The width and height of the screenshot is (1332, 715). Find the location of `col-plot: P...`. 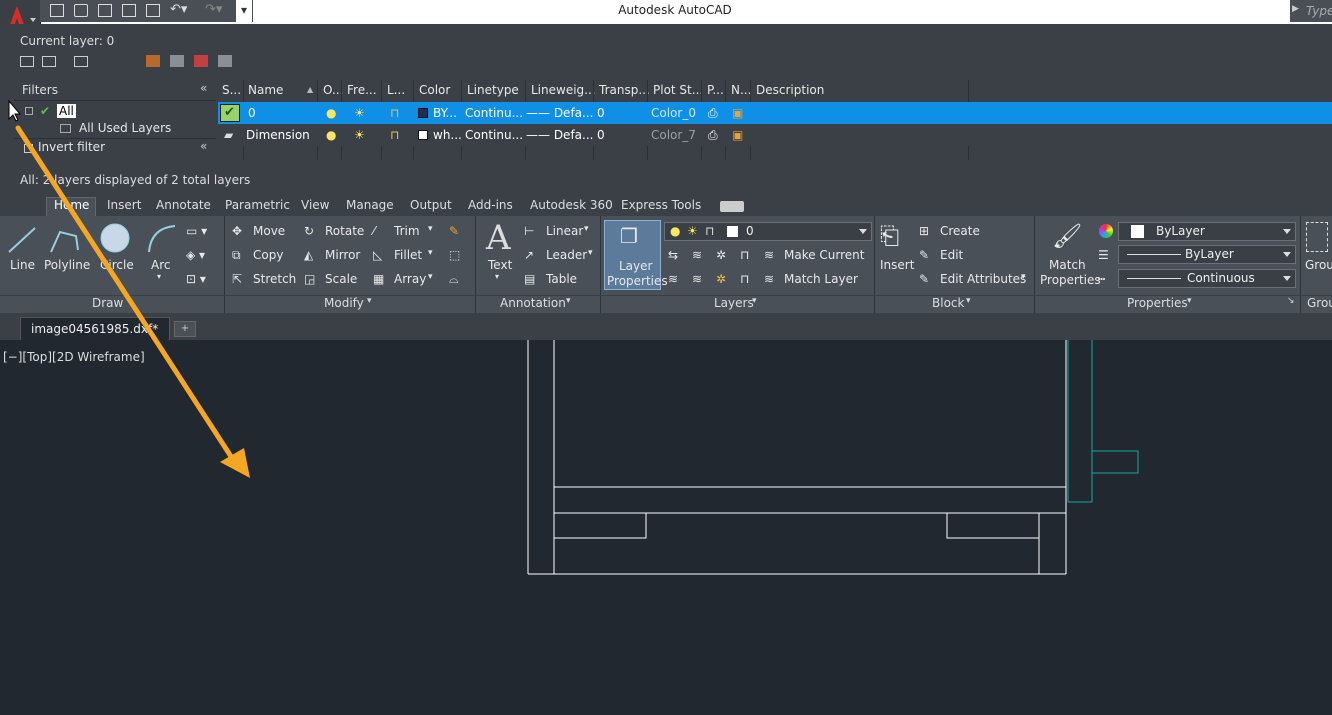

col-plot: P... is located at coordinates (715, 90).